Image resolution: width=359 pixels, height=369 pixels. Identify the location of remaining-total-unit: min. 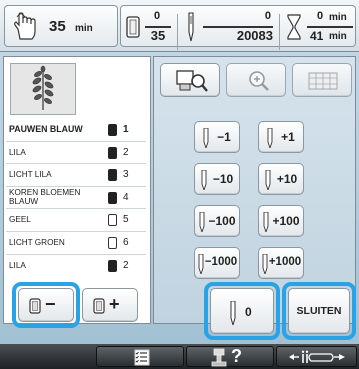
(338, 36).